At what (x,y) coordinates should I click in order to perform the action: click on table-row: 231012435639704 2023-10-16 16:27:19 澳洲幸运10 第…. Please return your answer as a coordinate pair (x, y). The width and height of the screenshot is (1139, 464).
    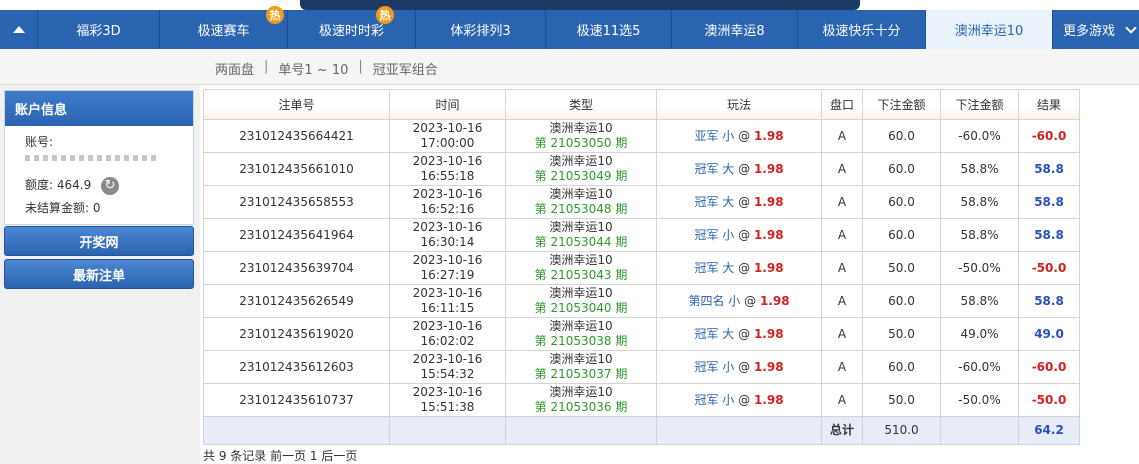
    Looking at the image, I should click on (641, 268).